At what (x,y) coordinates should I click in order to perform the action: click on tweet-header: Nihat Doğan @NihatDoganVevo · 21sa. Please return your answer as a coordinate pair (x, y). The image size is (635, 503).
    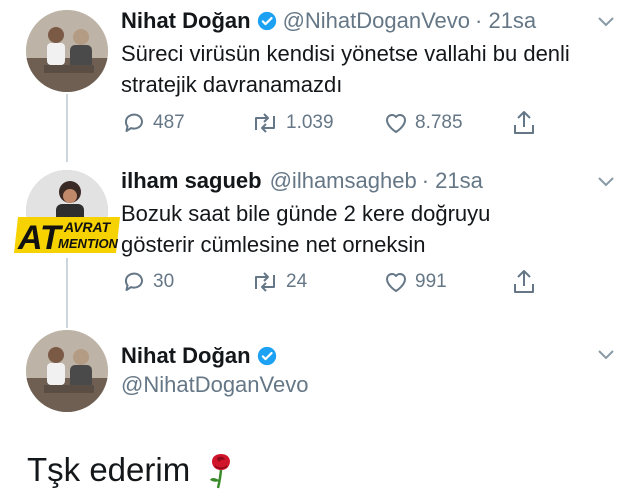
    Looking at the image, I should click on (328, 21).